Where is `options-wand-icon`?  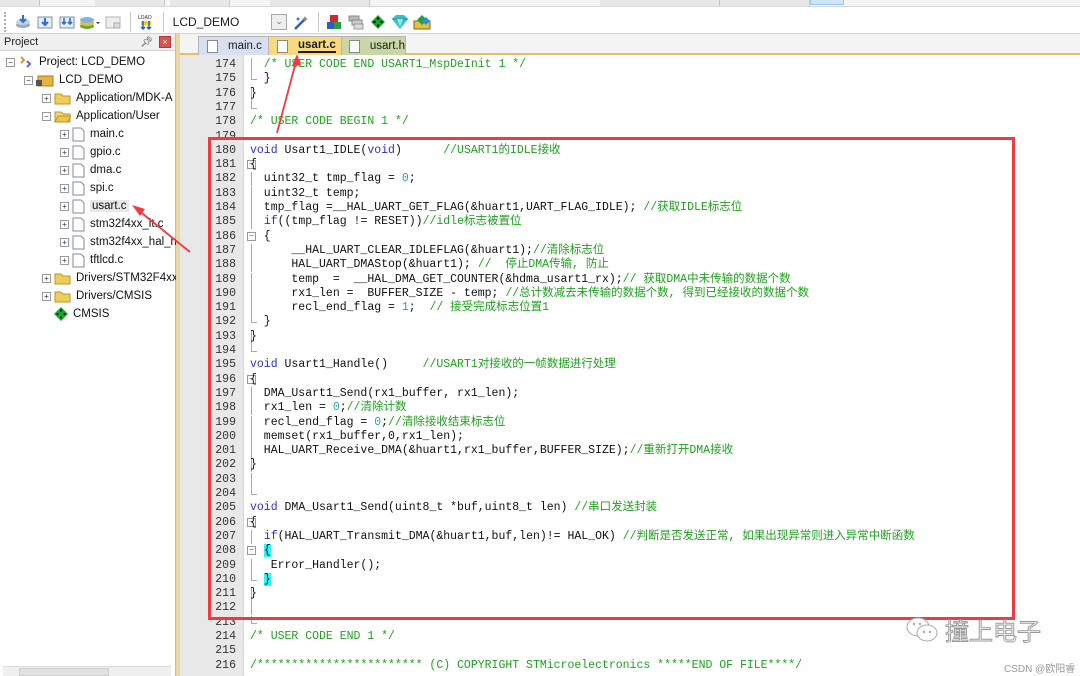 options-wand-icon is located at coordinates (301, 22).